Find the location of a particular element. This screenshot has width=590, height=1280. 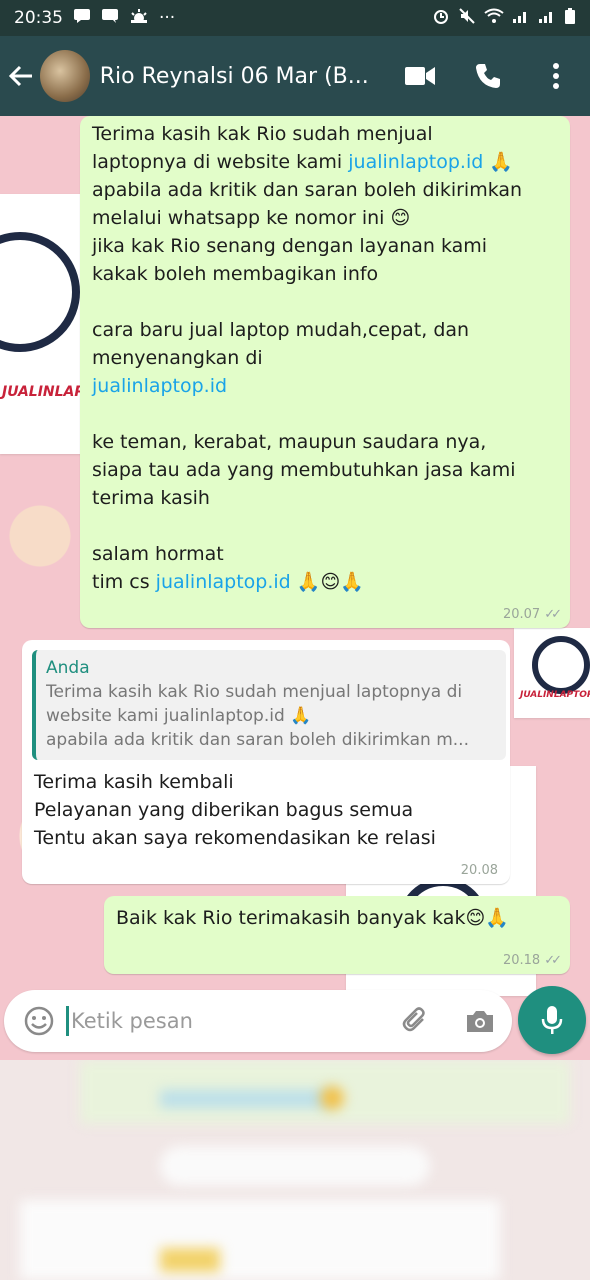

menu-button is located at coordinates (556, 76).